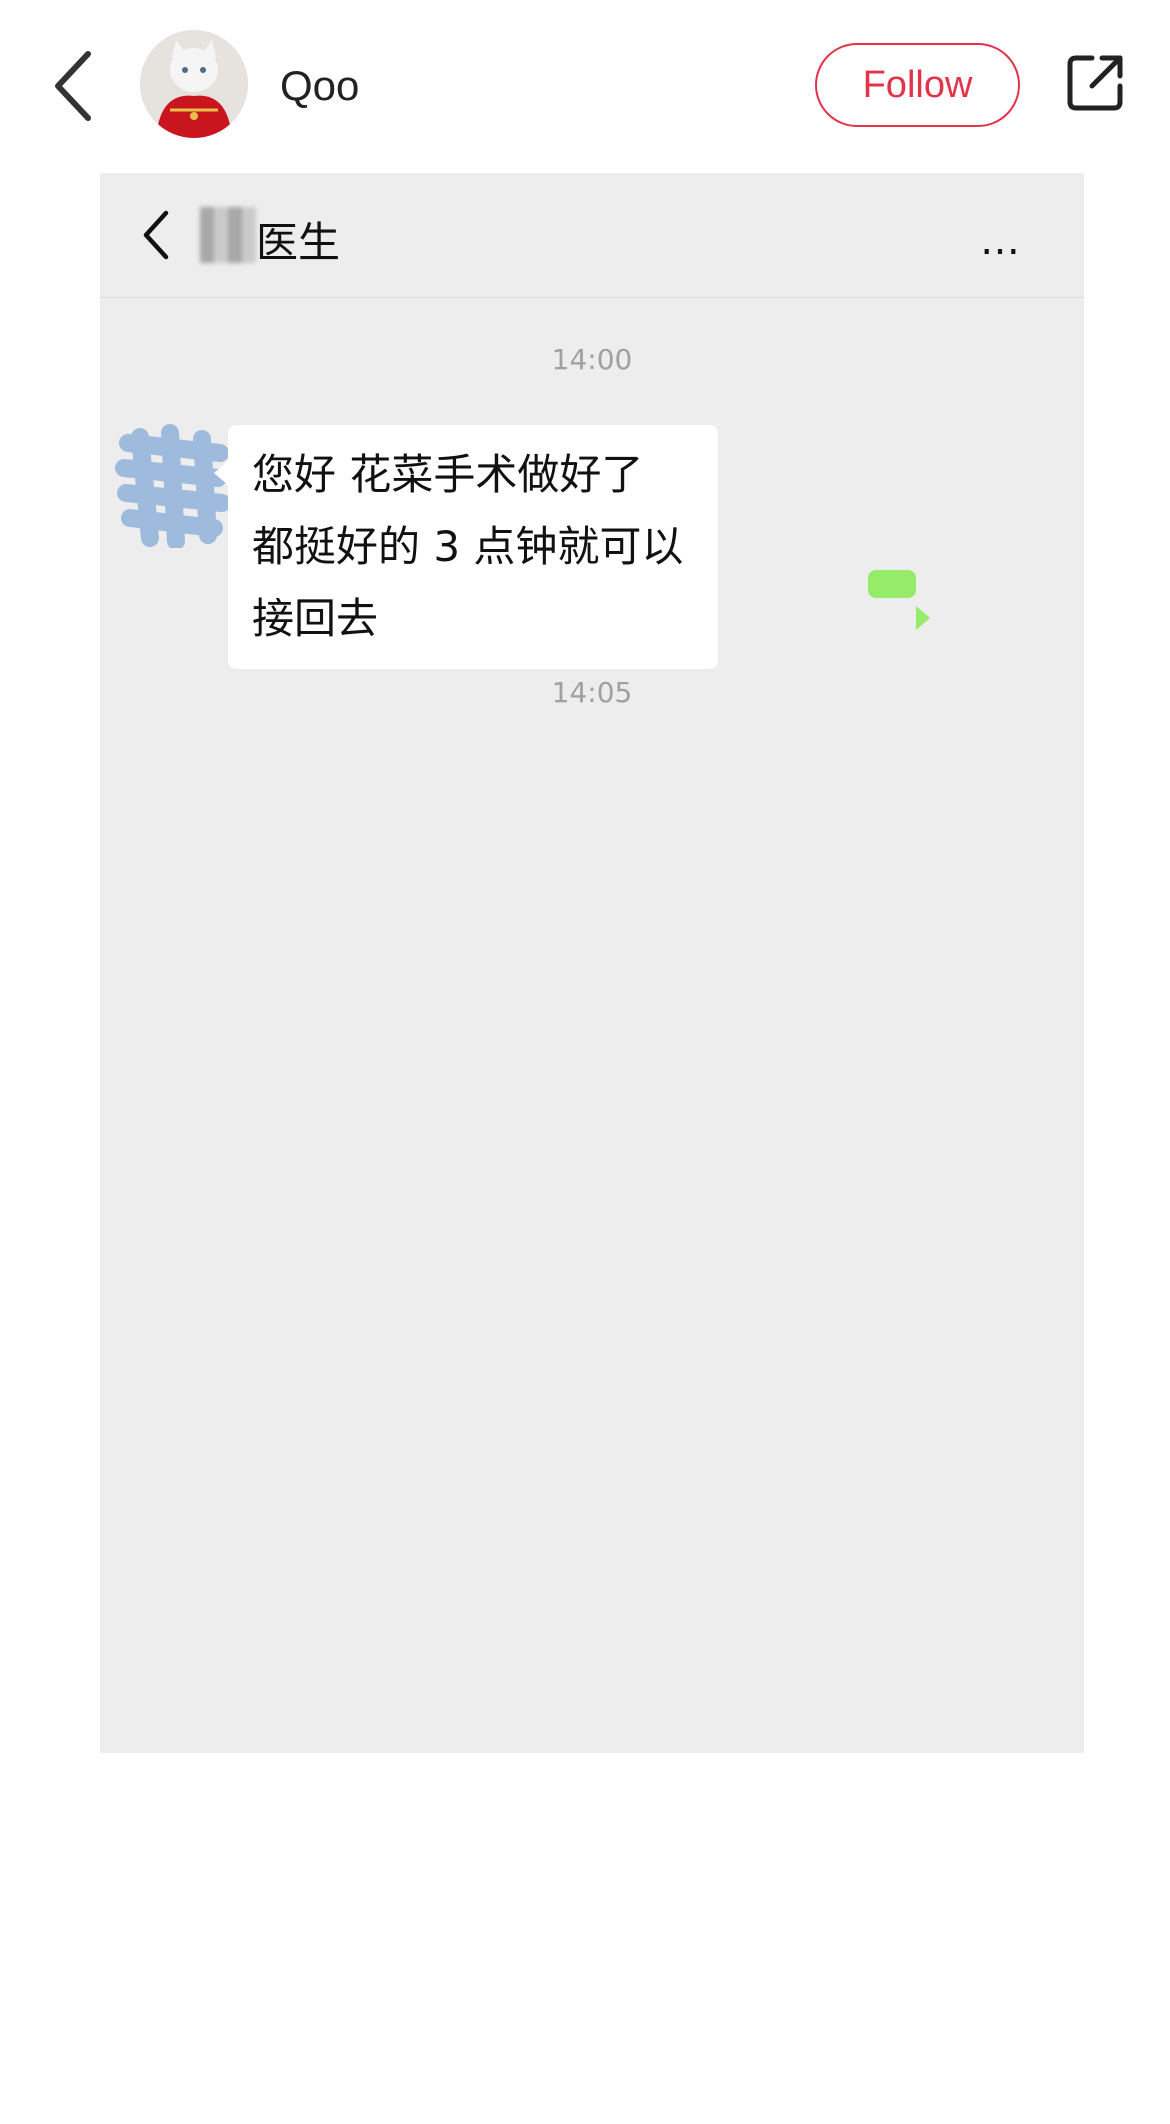  What do you see at coordinates (75, 86) in the screenshot?
I see `back-arrow-icon` at bounding box center [75, 86].